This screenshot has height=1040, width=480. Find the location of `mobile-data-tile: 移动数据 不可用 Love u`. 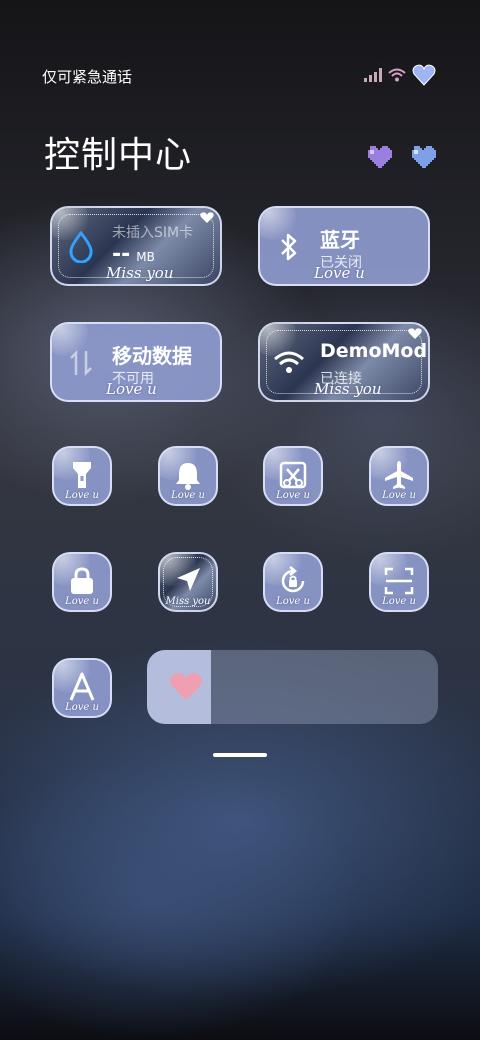

mobile-data-tile: 移动数据 不可用 Love u is located at coordinates (136, 362).